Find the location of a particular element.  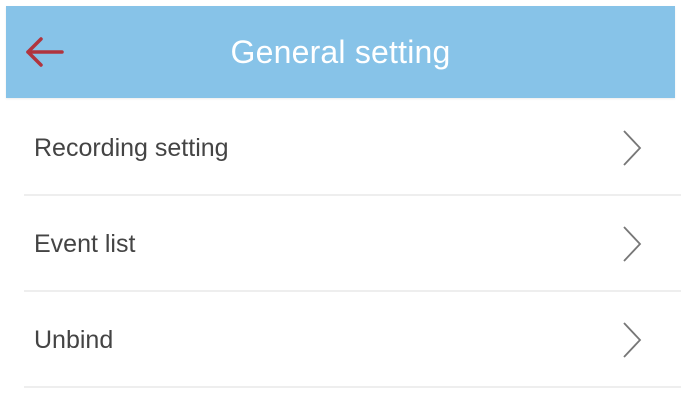

list-item-label: Unbind is located at coordinates (74, 340).